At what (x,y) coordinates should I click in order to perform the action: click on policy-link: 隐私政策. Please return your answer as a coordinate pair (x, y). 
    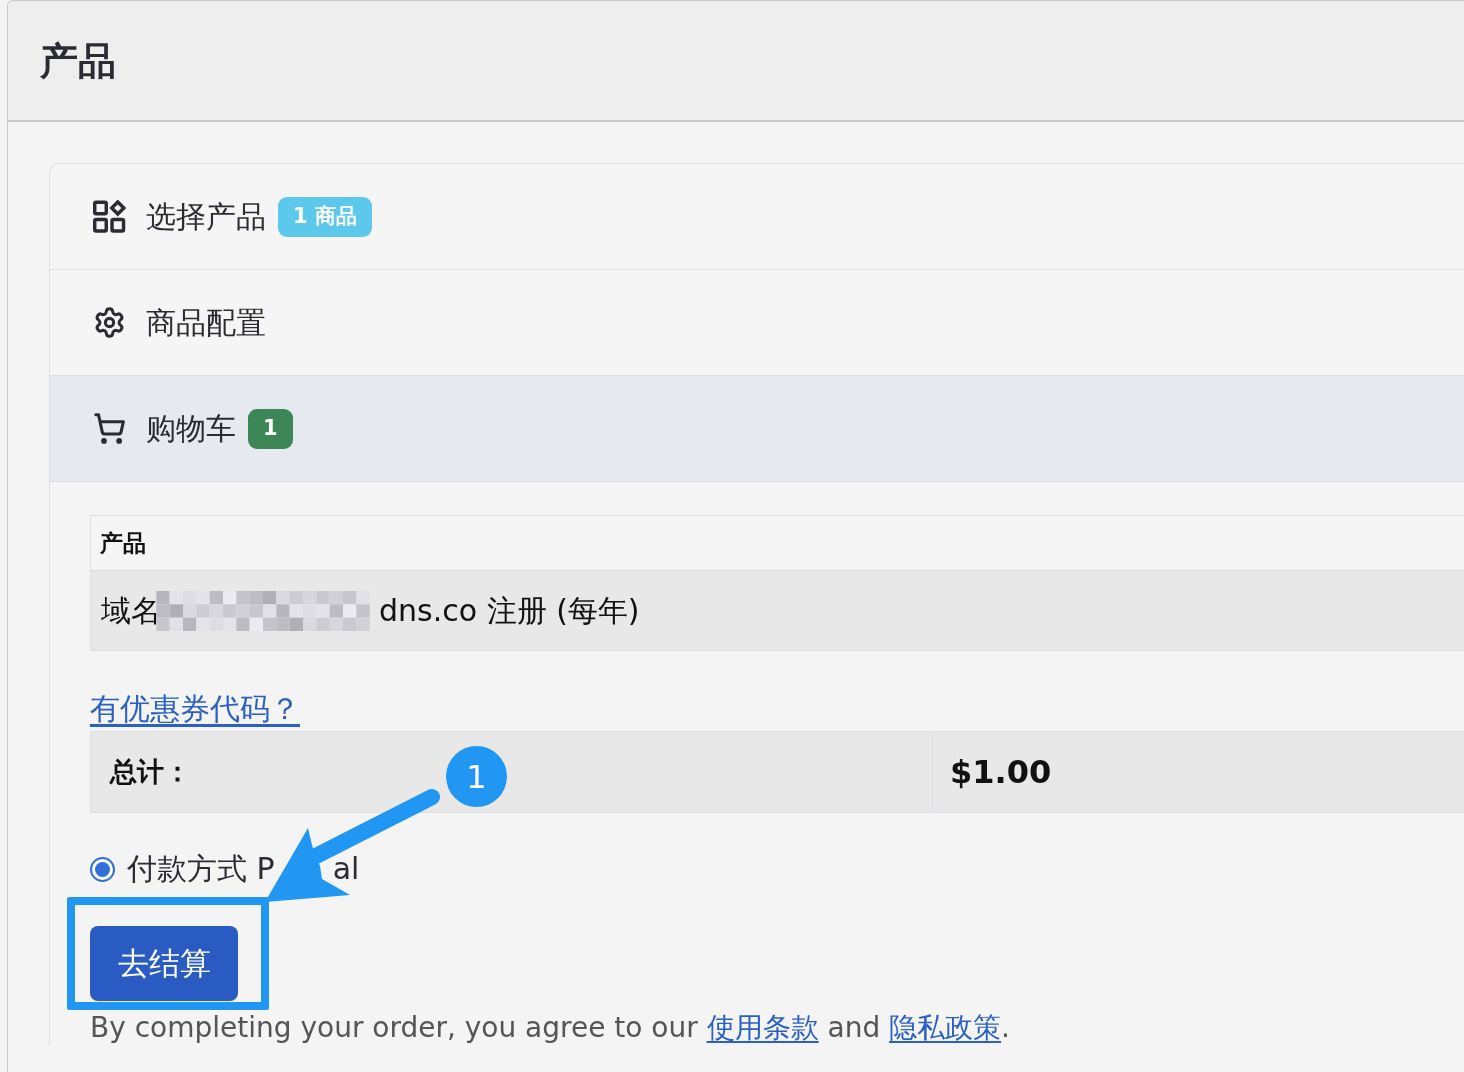
    Looking at the image, I should click on (945, 1027).